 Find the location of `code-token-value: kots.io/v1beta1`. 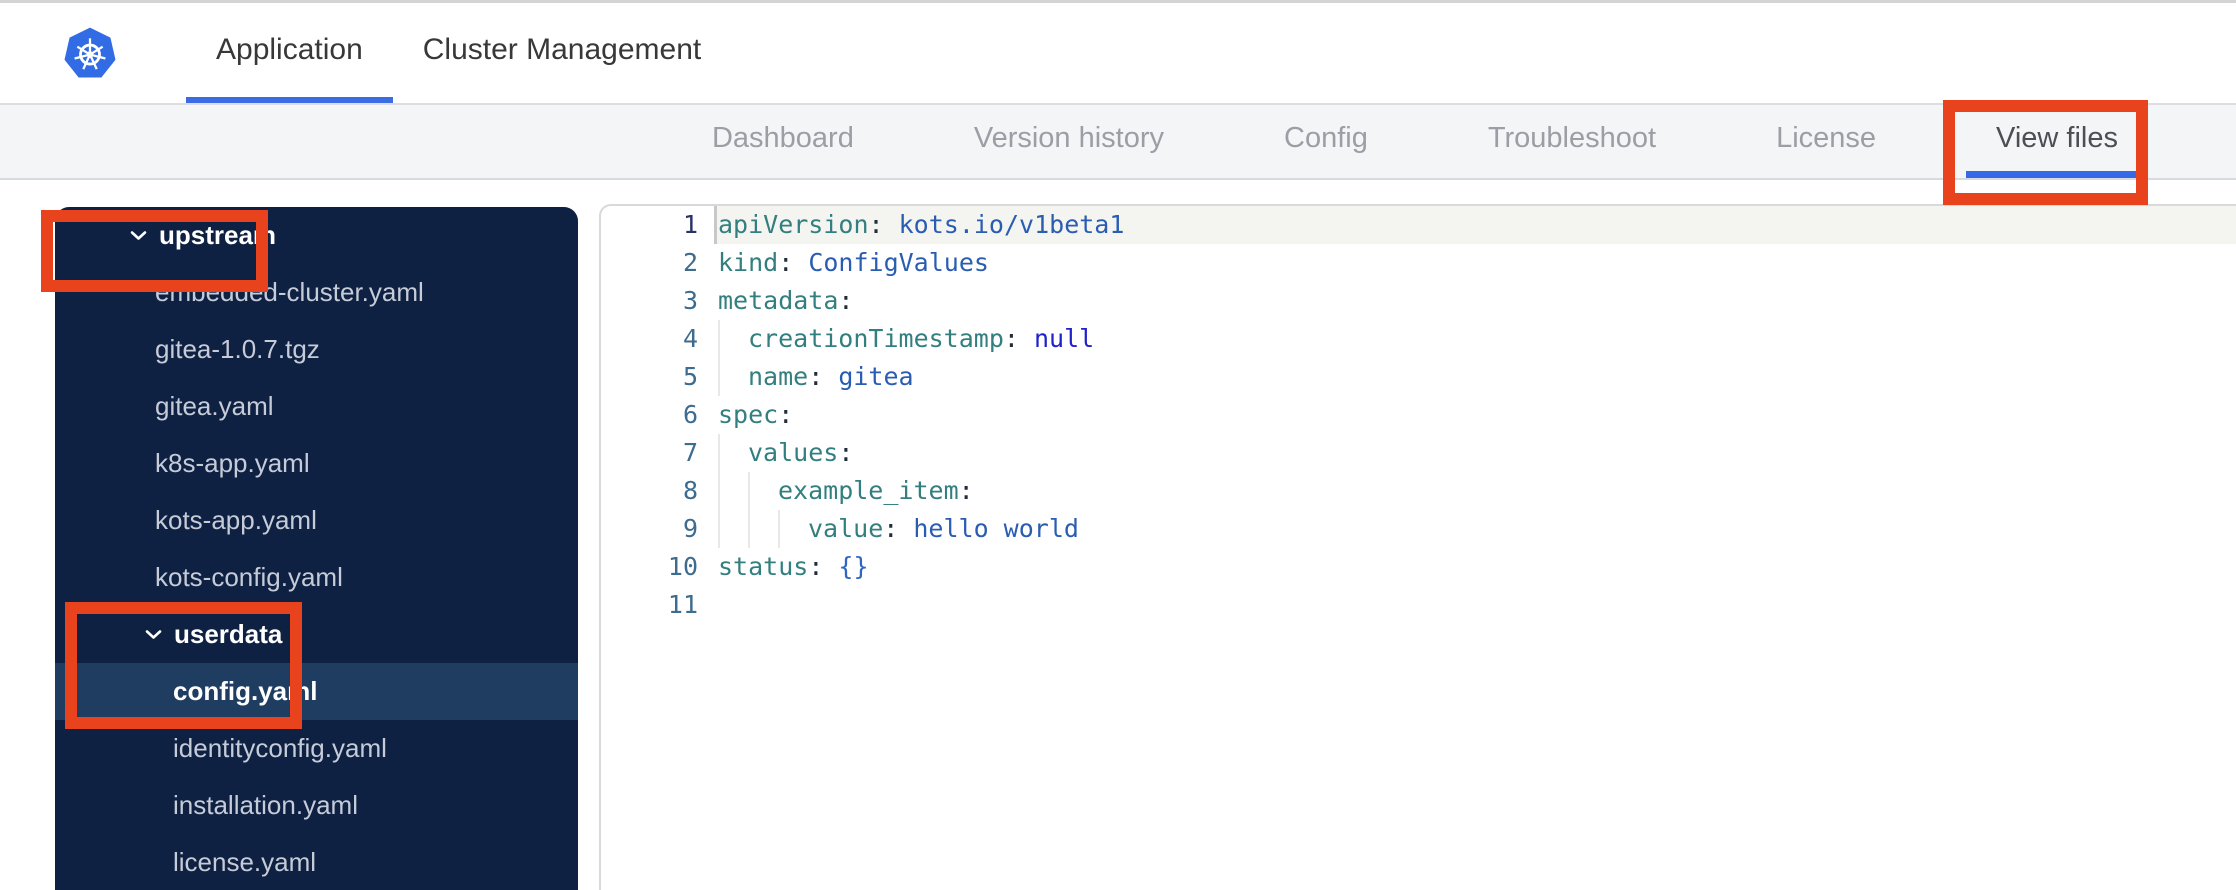

code-token-value: kots.io/v1beta1 is located at coordinates (1011, 224).